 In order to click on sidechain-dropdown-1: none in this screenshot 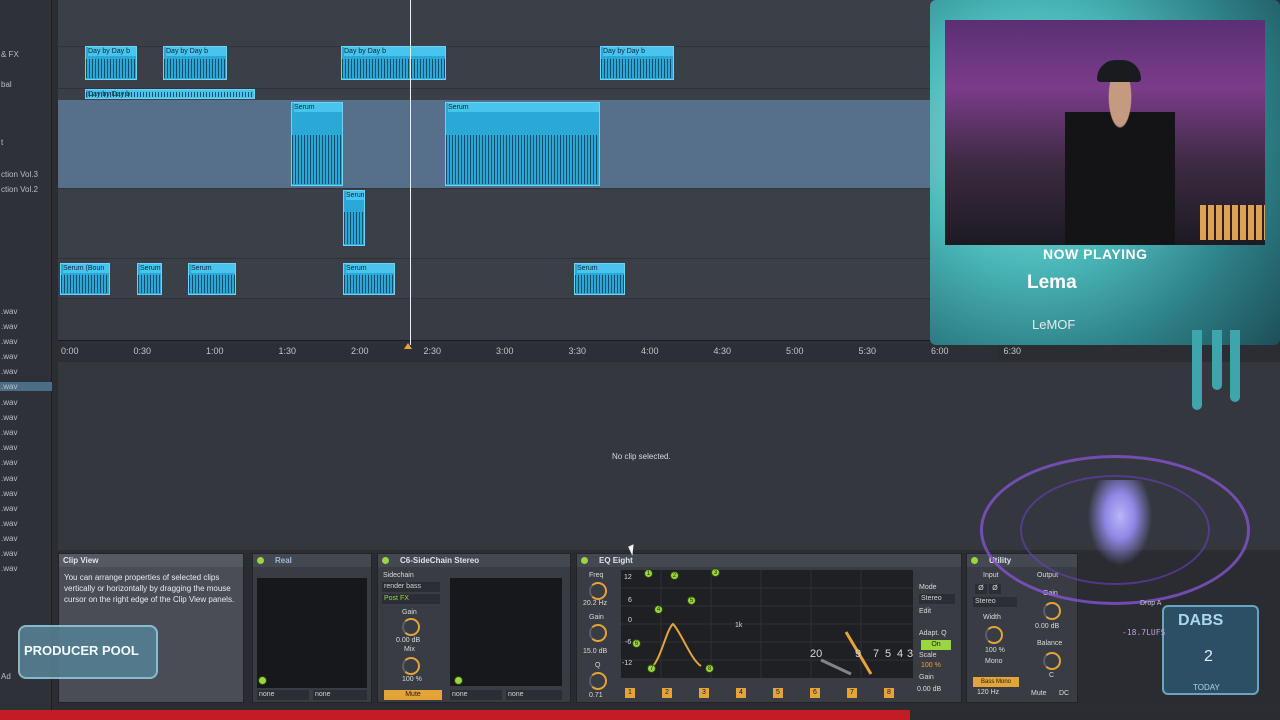, I will do `click(476, 695)`.